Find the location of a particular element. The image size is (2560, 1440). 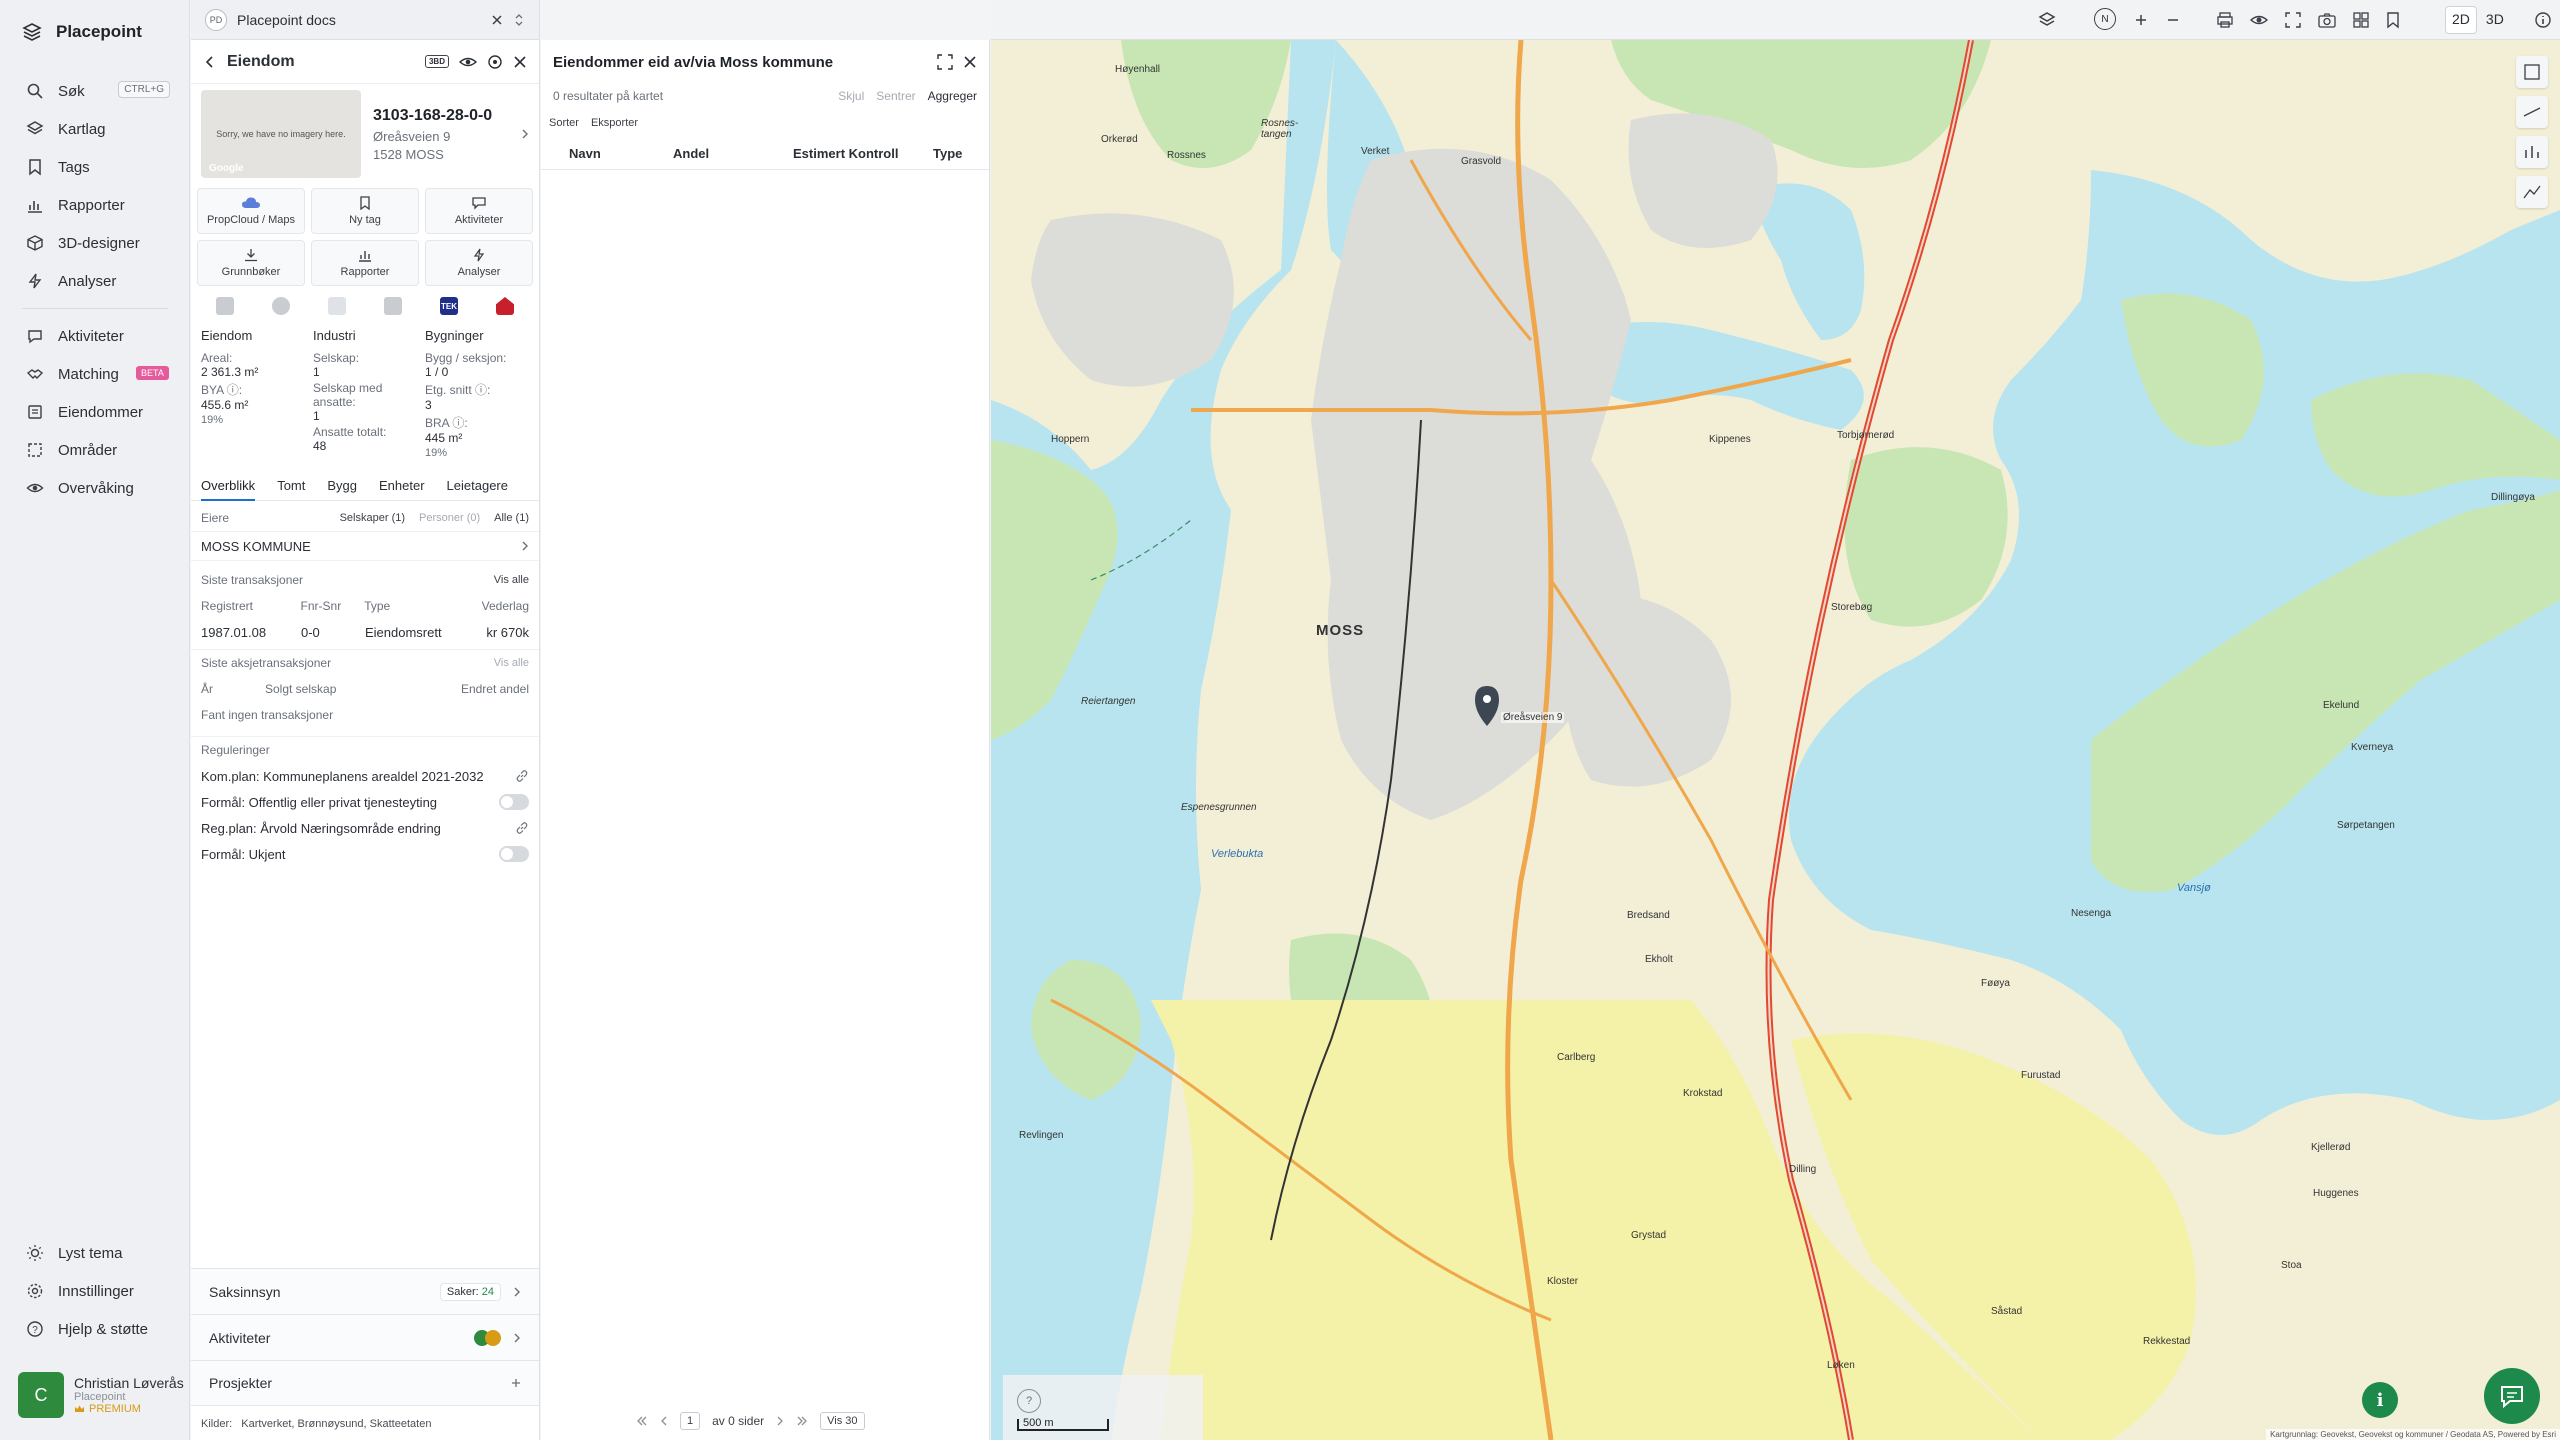

sidebar-item-tags: Tags is located at coordinates (95, 167).